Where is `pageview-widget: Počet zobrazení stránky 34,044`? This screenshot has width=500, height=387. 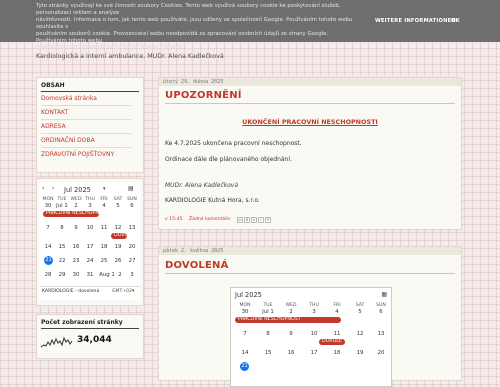
pageview-widget: Počet zobrazení stránky 34,044 is located at coordinates (90, 336).